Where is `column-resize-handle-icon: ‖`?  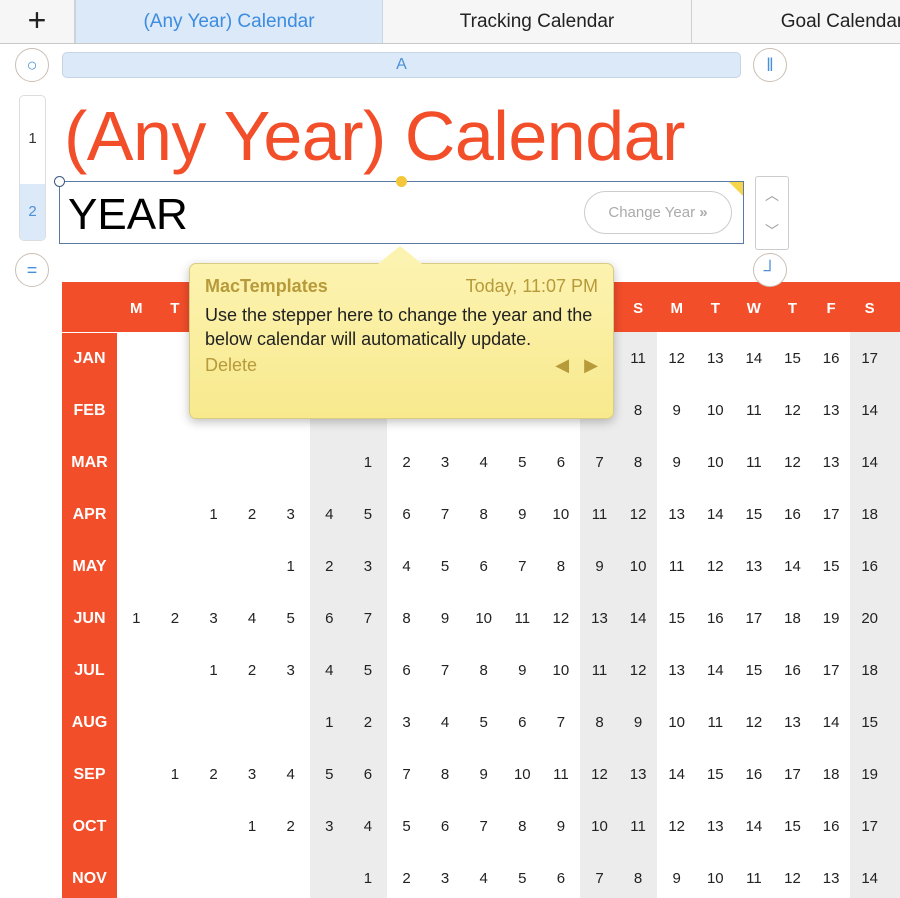
column-resize-handle-icon: ‖ is located at coordinates (770, 65).